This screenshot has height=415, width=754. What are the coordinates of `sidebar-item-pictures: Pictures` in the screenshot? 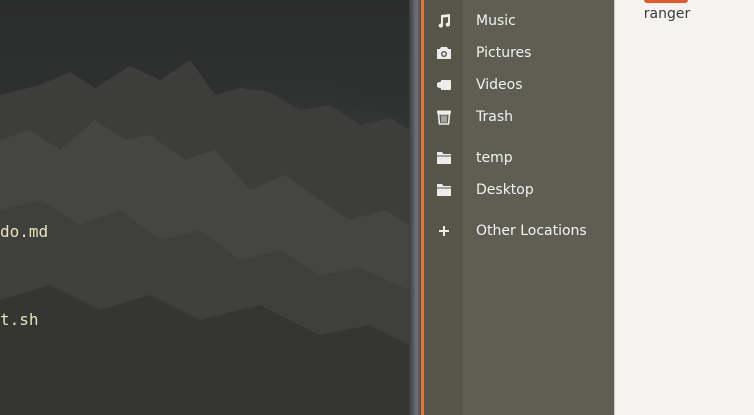 It's located at (519, 53).